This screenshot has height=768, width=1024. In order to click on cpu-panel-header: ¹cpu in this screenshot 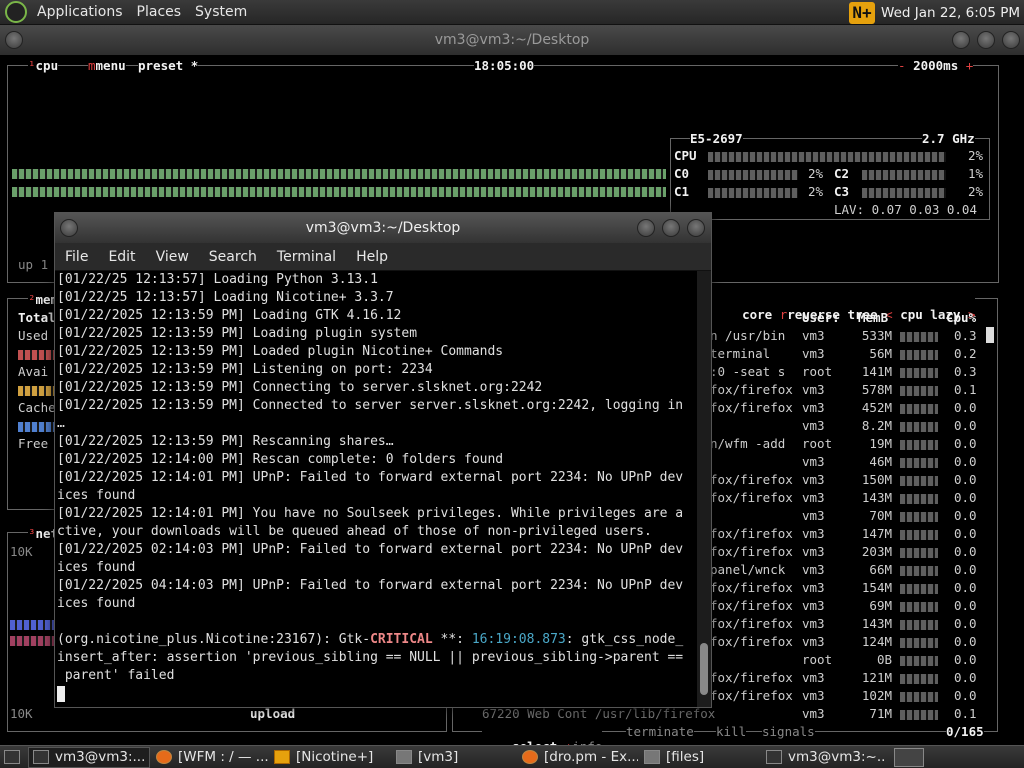, I will do `click(43, 65)`.